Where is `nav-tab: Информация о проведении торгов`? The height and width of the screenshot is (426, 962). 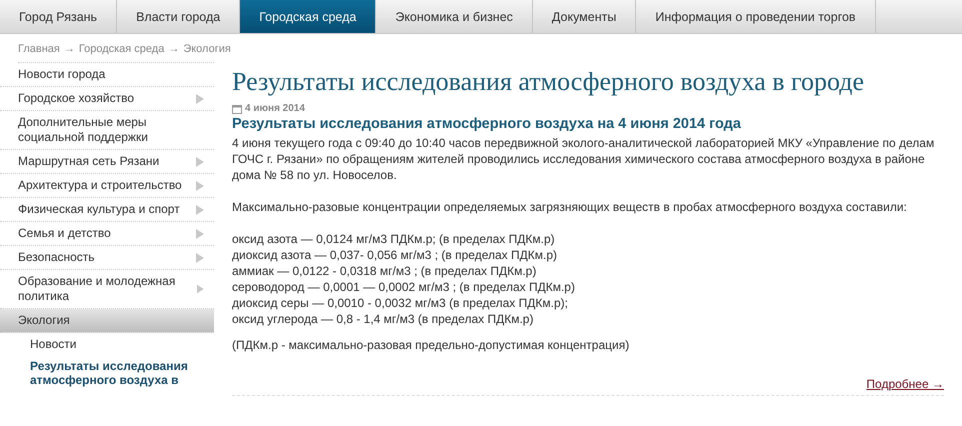
nav-tab: Информация о проведении торгов is located at coordinates (756, 16).